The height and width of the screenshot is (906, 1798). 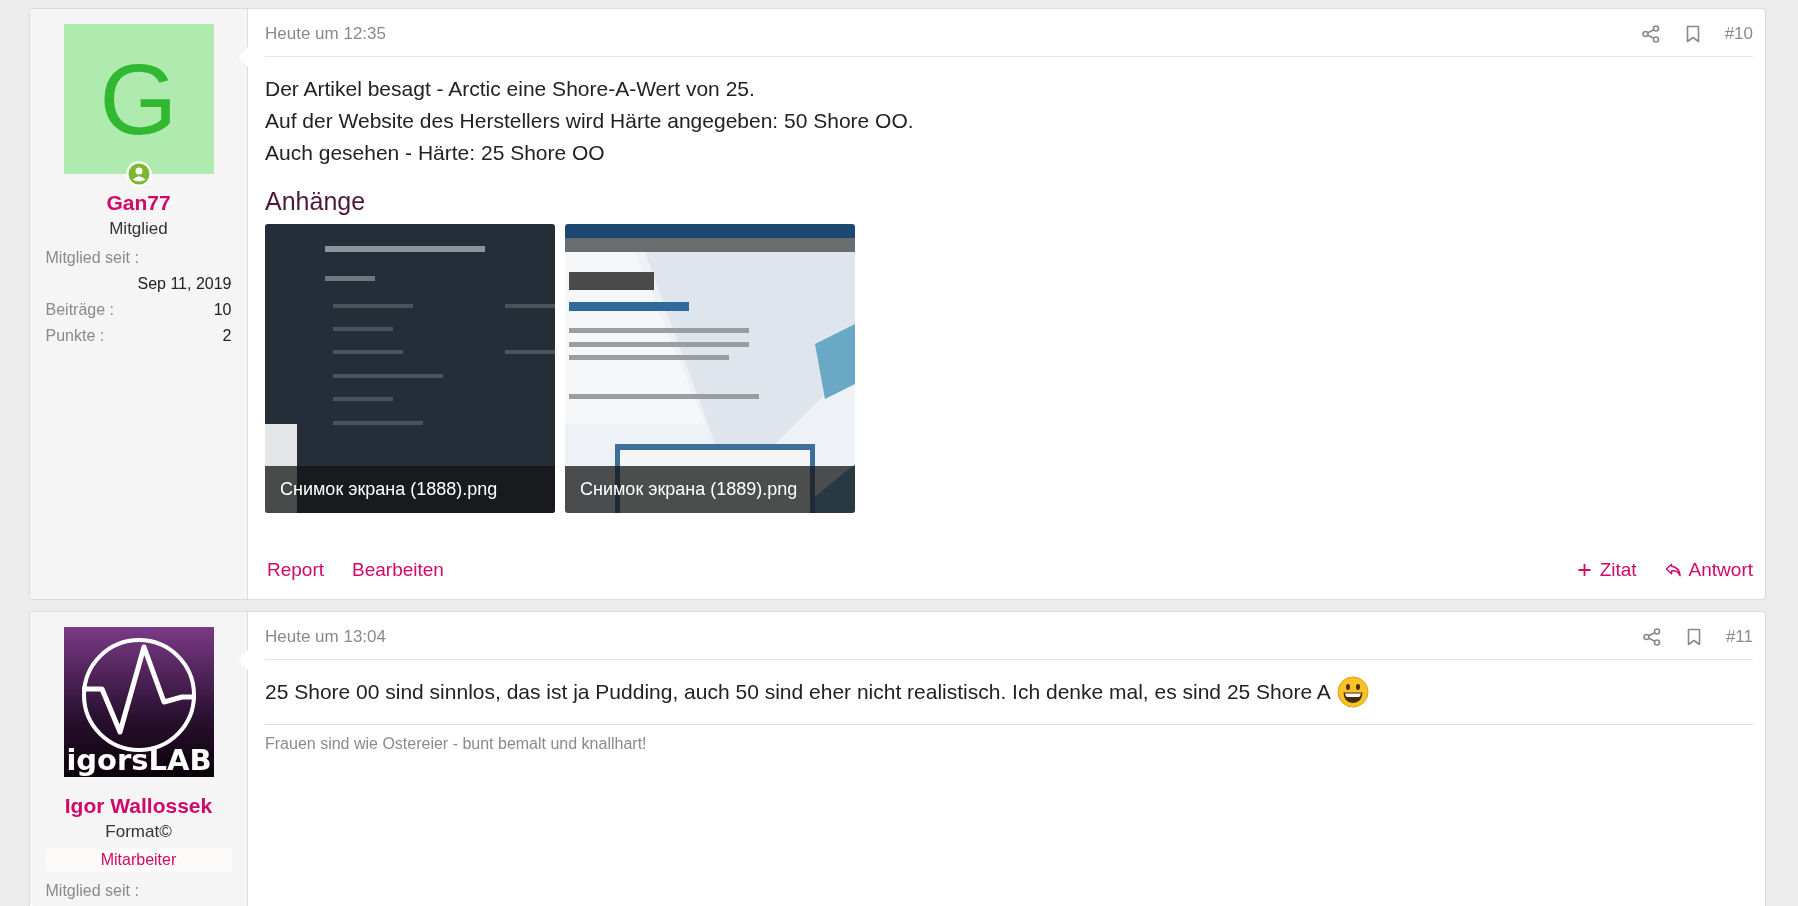 What do you see at coordinates (1605, 570) in the screenshot?
I see `quote-link: Zitat` at bounding box center [1605, 570].